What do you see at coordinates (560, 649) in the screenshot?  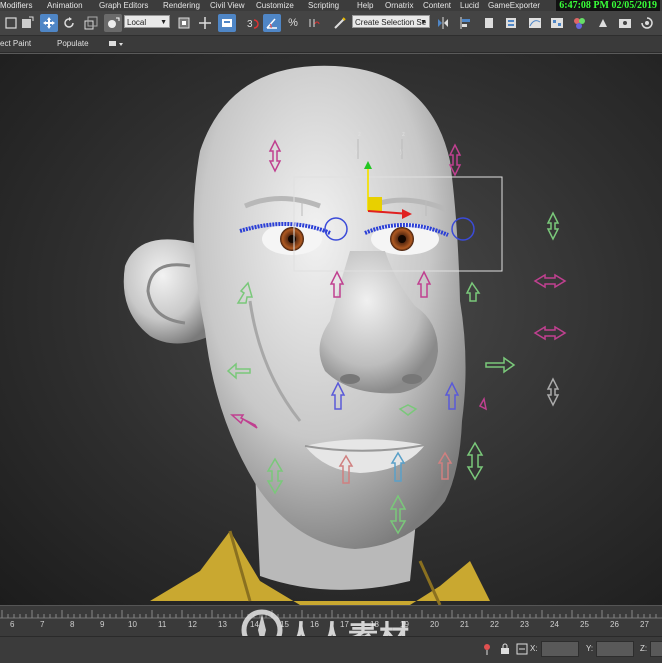 I see `x-coordinate-field` at bounding box center [560, 649].